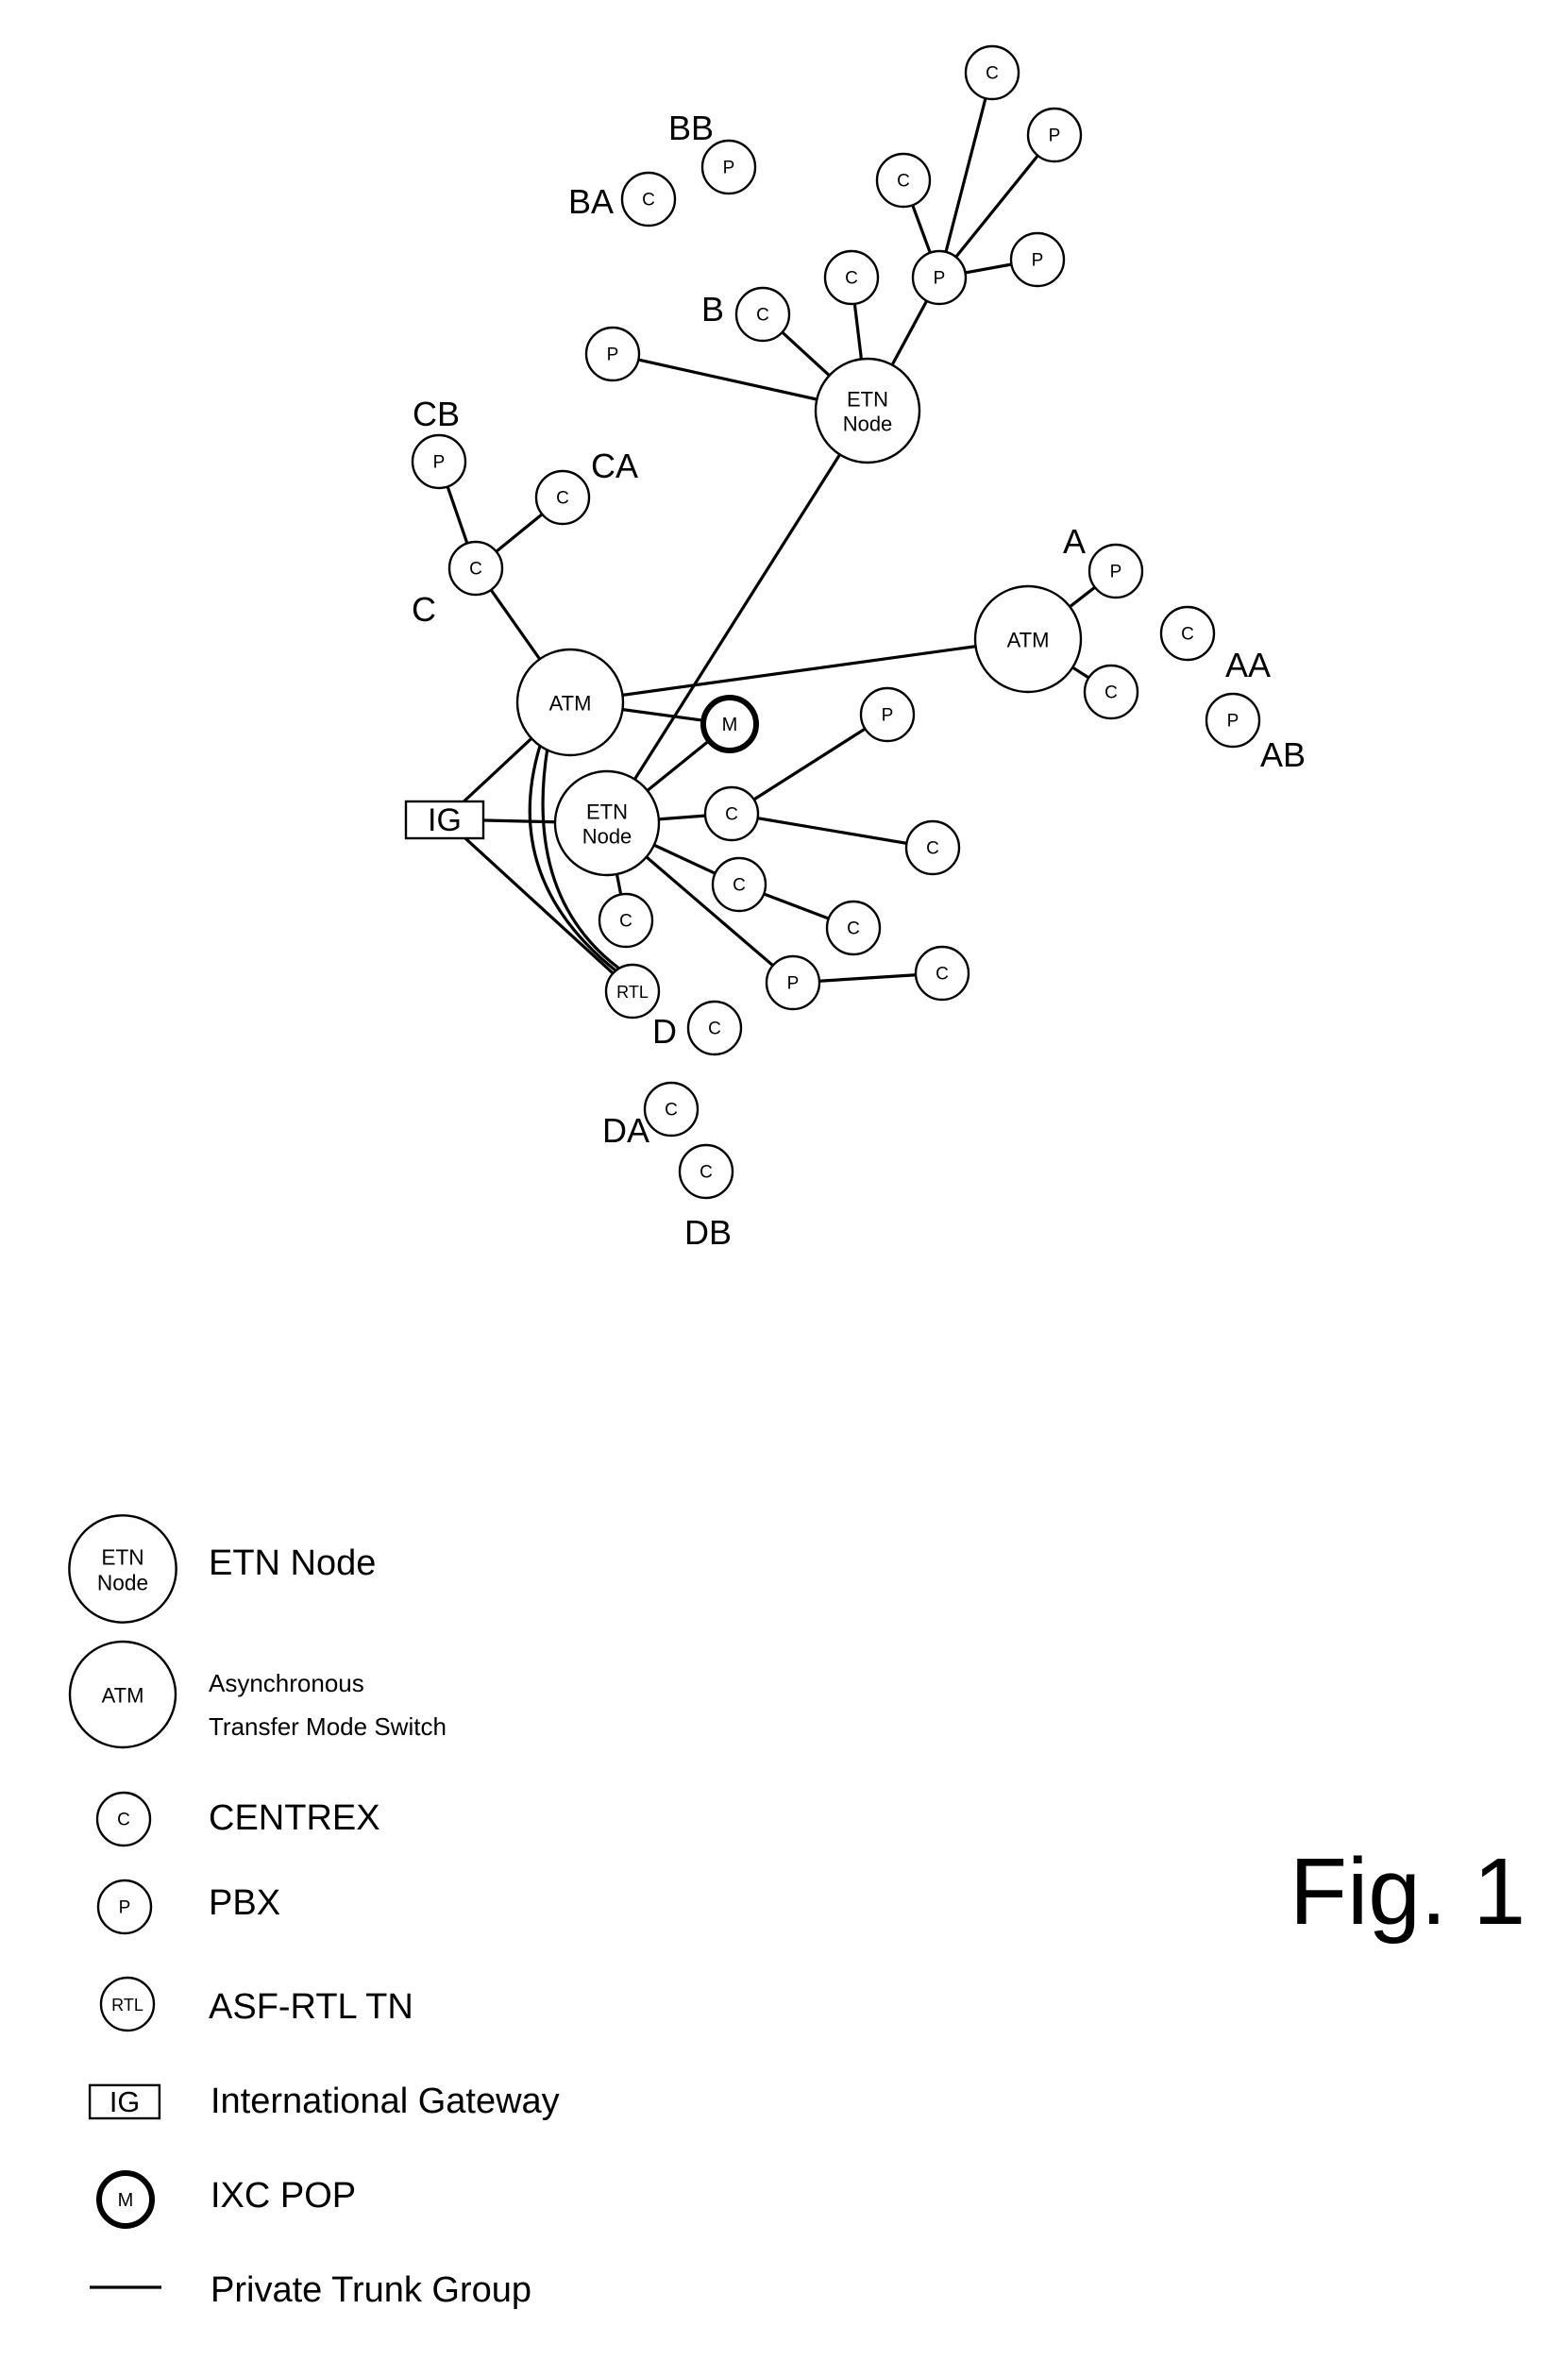  Describe the element at coordinates (1408, 1892) in the screenshot. I see `figure-title: Fig. 1` at that location.